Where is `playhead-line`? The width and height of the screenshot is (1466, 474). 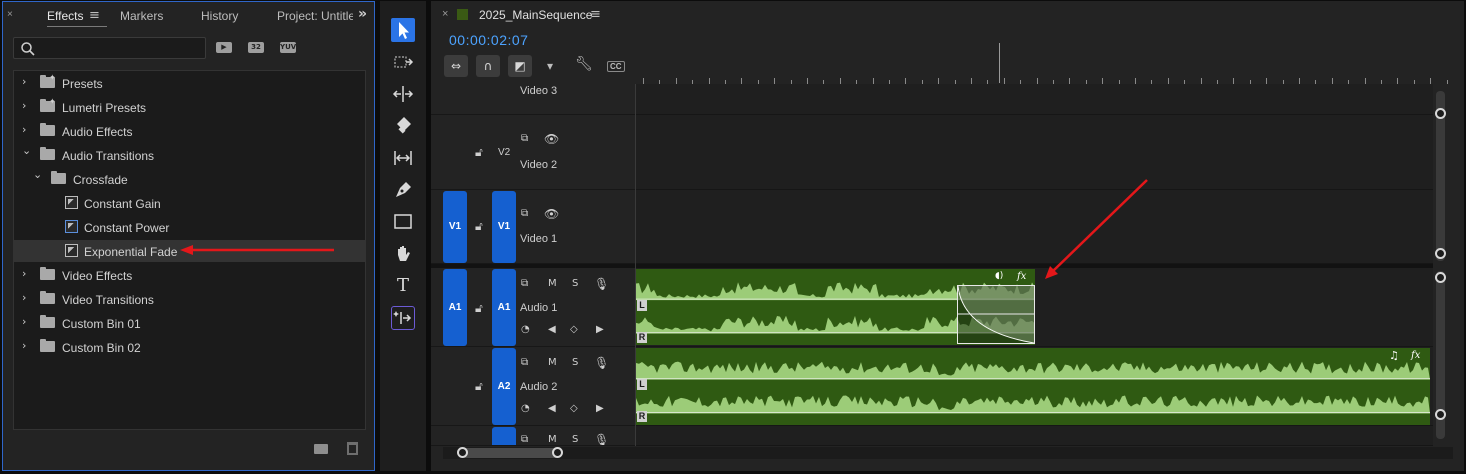 playhead-line is located at coordinates (999, 63).